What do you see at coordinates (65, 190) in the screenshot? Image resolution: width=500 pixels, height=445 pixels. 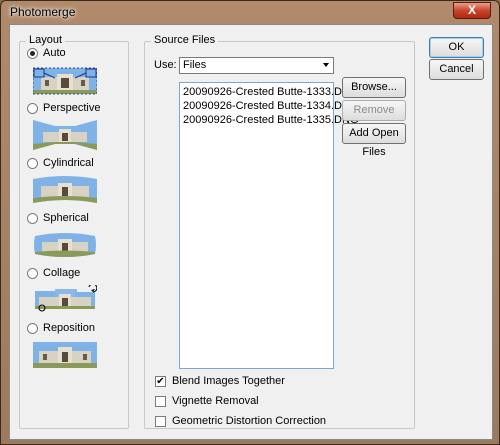 I see `cylindrical-layout-thumbnail` at bounding box center [65, 190].